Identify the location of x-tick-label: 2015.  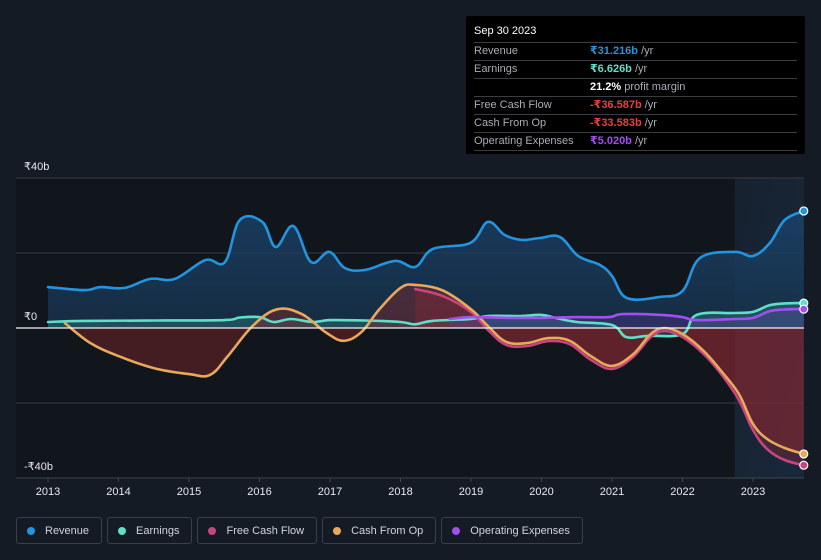
(189, 492).